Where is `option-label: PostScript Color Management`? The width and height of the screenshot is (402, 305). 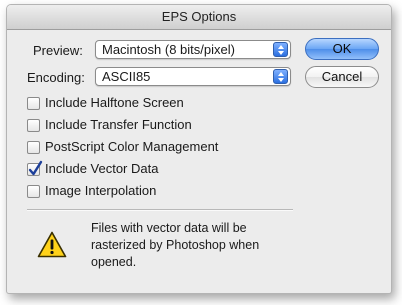 option-label: PostScript Color Management is located at coordinates (132, 146).